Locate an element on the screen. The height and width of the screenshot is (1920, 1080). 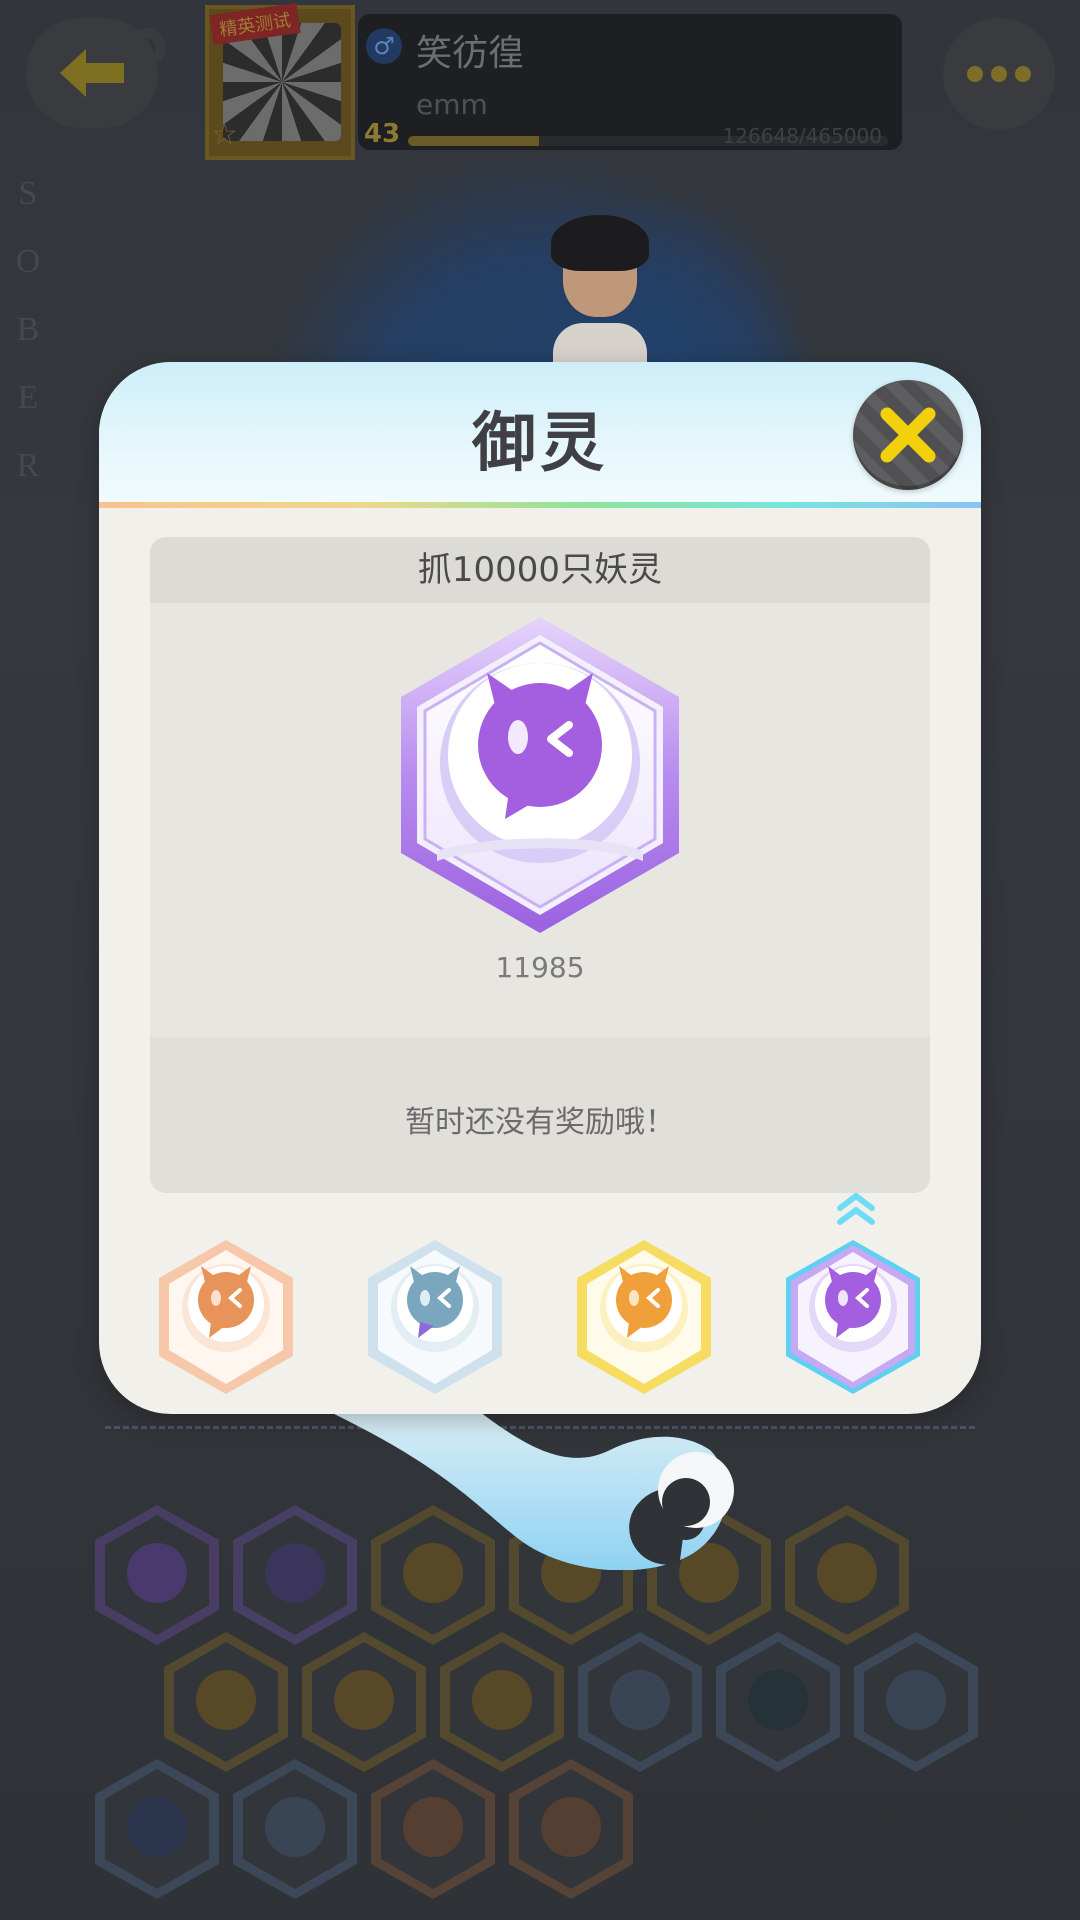
tier-badge-purple is located at coordinates (853, 1317).